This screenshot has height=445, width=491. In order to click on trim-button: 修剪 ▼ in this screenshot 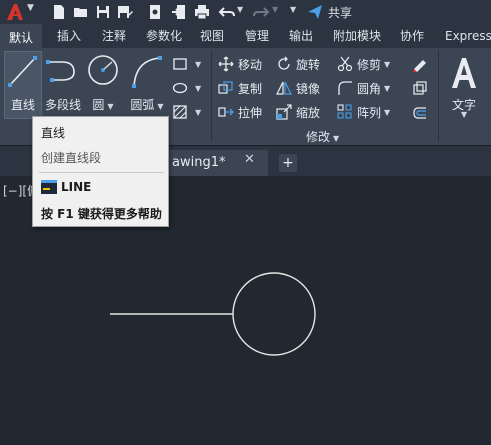, I will do `click(363, 64)`.